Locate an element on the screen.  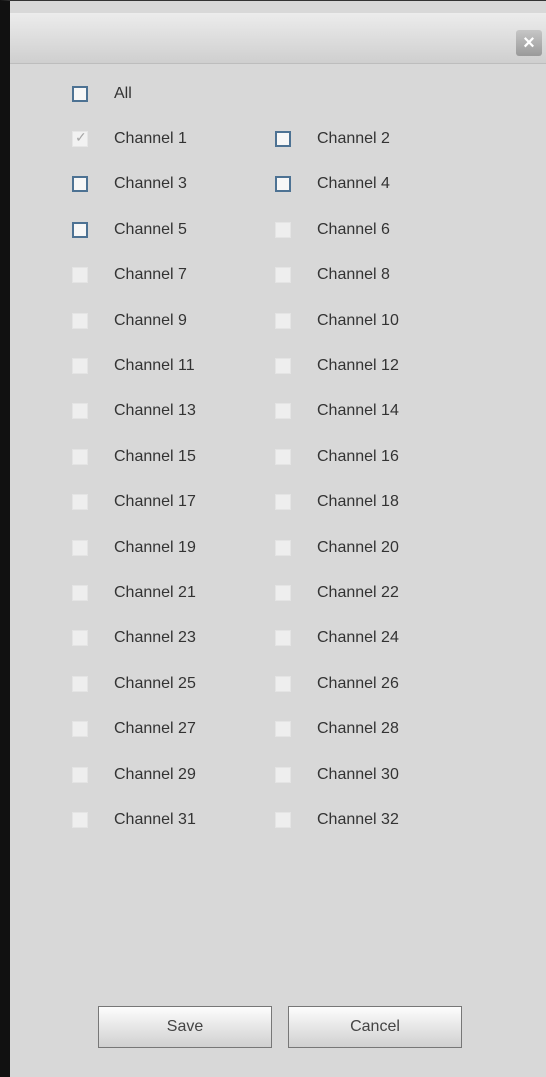
channel-checkbox-row: Channel 18 is located at coordinates (337, 502).